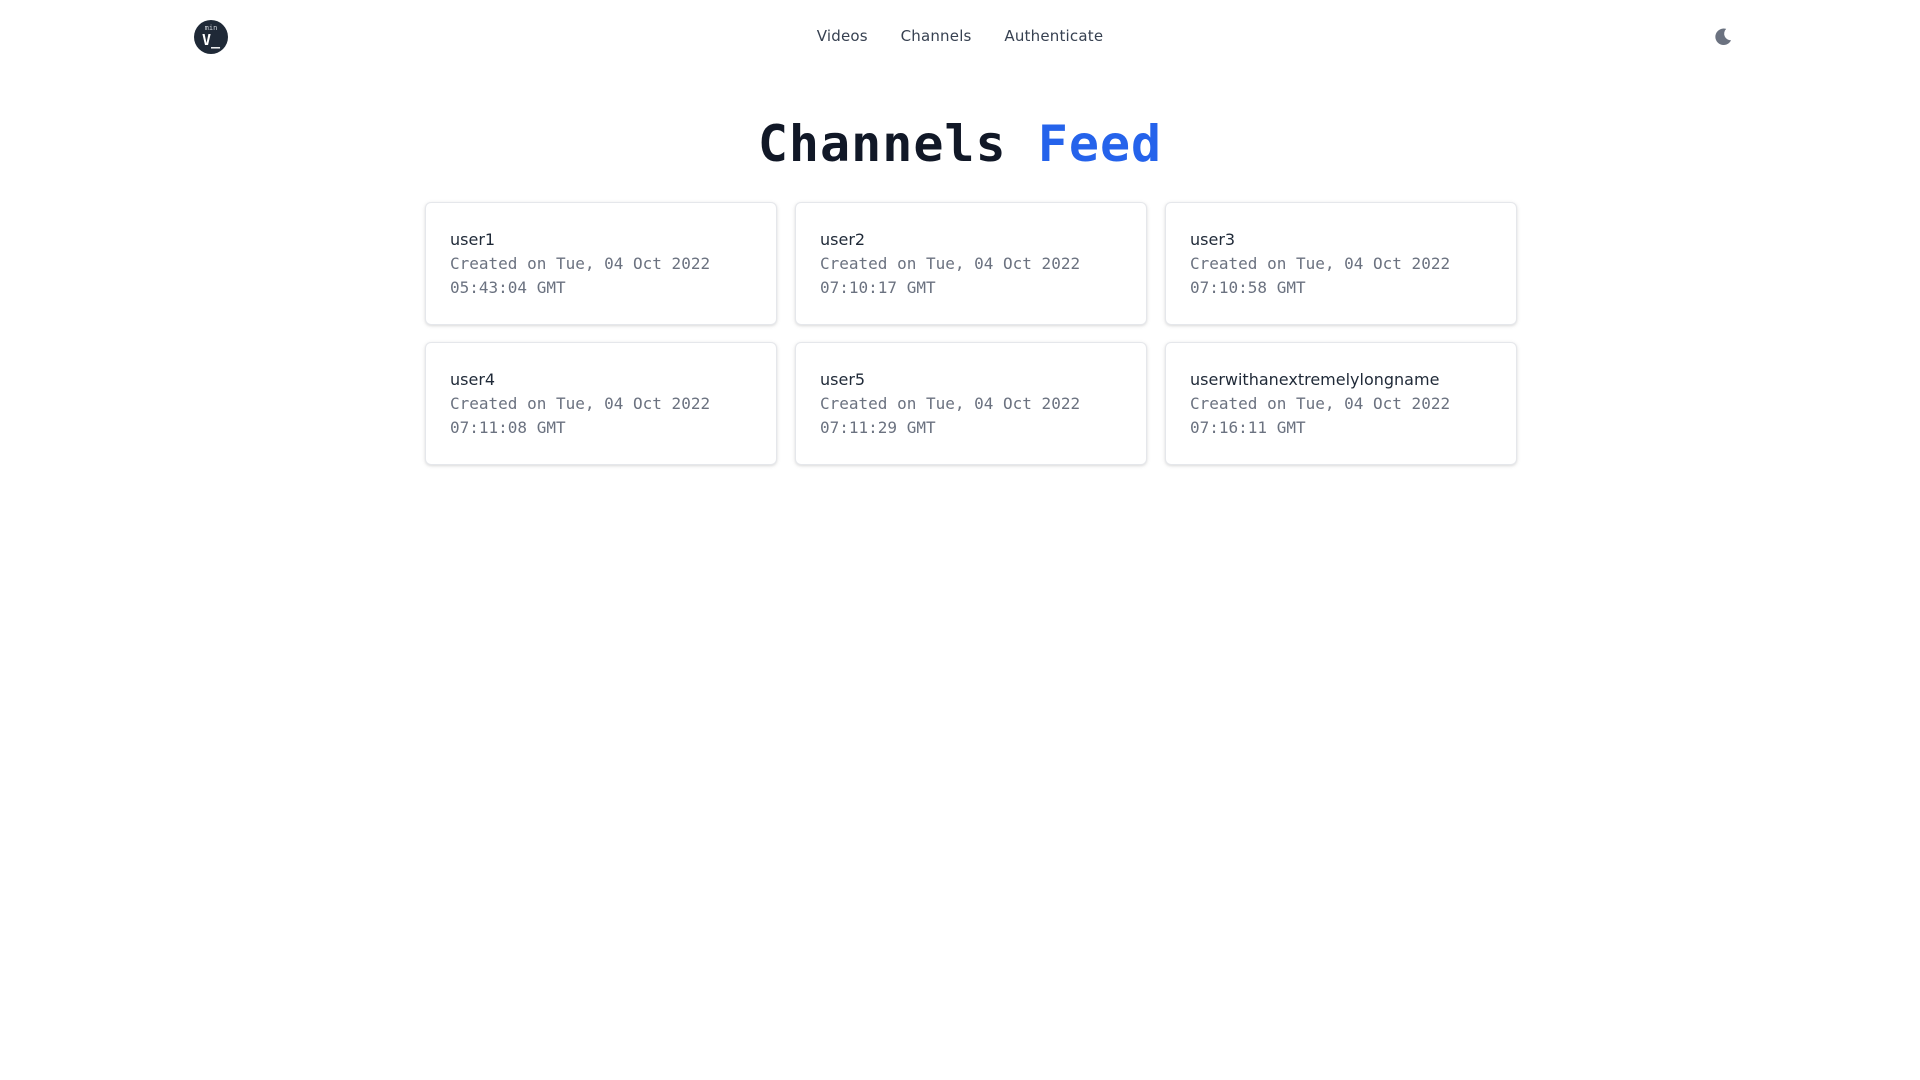 This screenshot has height=1080, width=1920. I want to click on channel-created-date: Created on Tue, 04 Oct 2022 07:10:58 GMT, so click(1320, 275).